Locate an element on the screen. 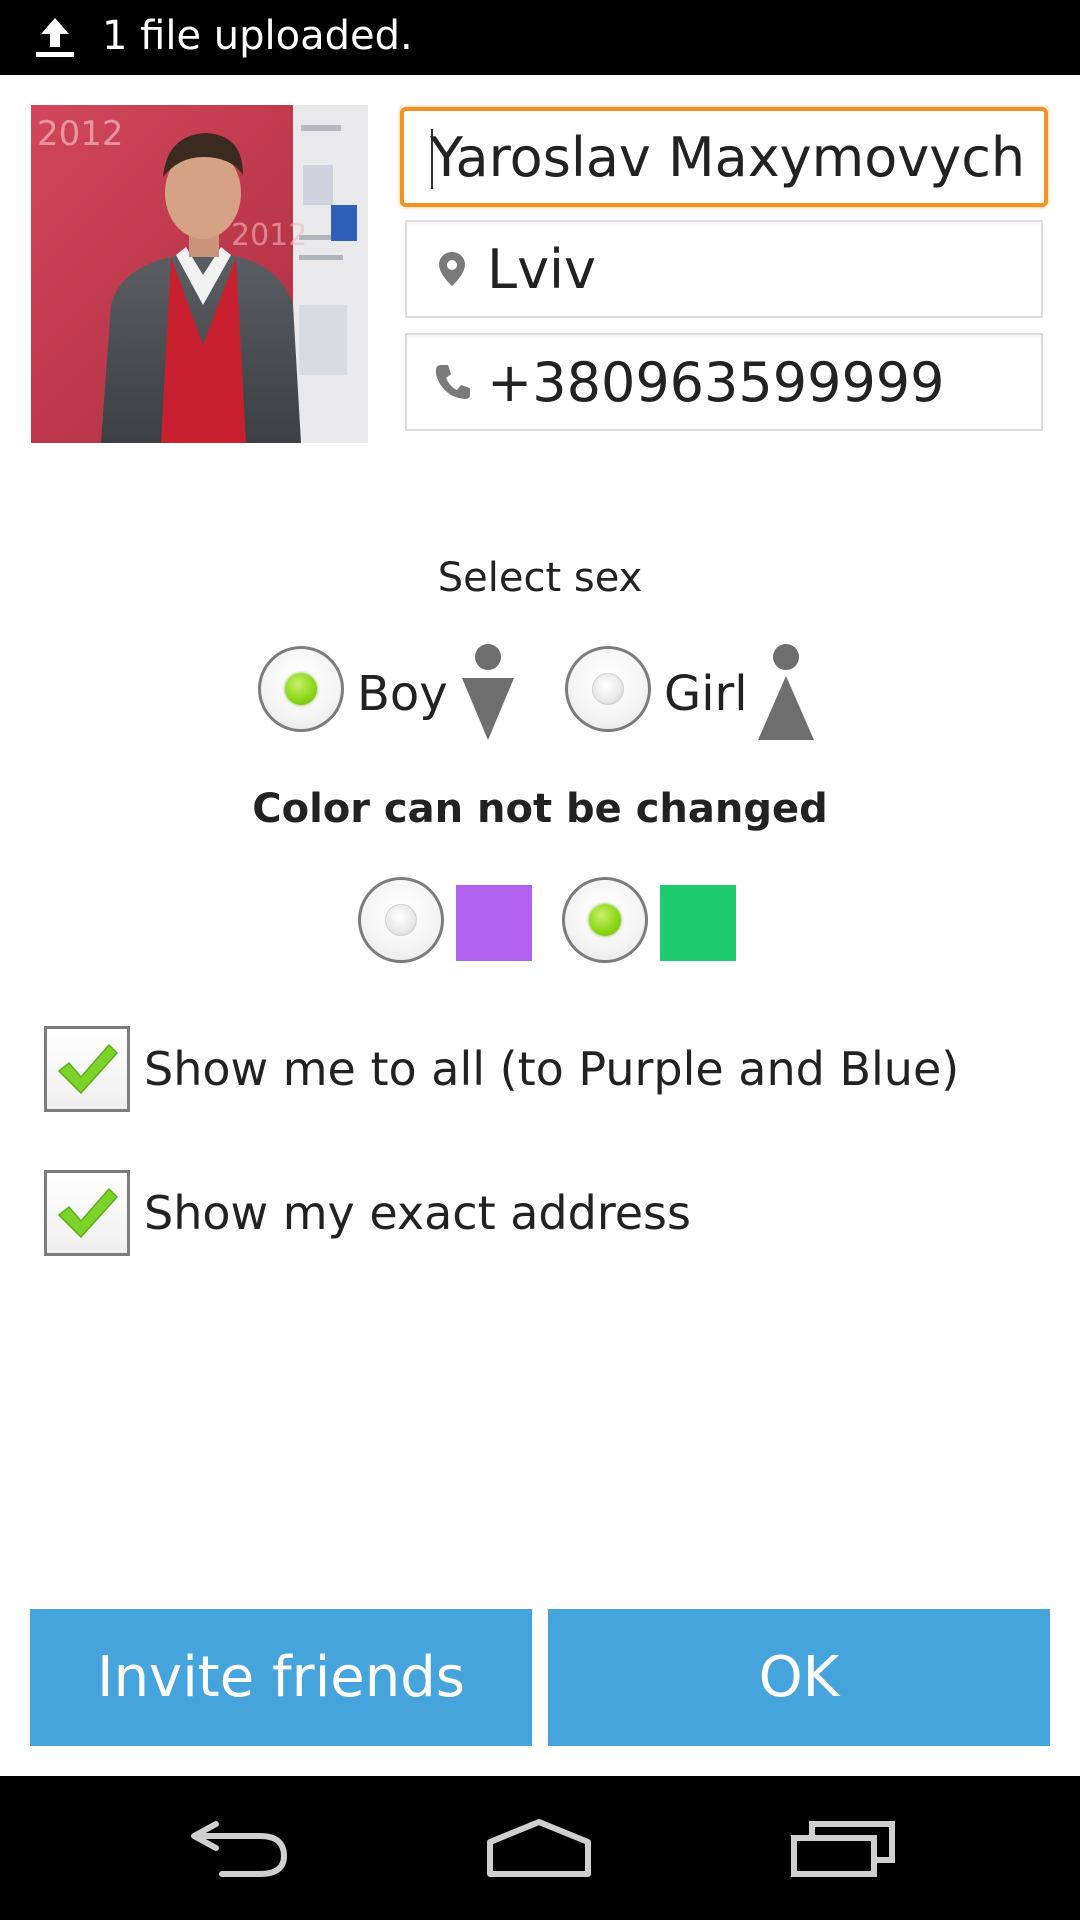 The image size is (1080, 1920). boy-radio is located at coordinates (301, 689).